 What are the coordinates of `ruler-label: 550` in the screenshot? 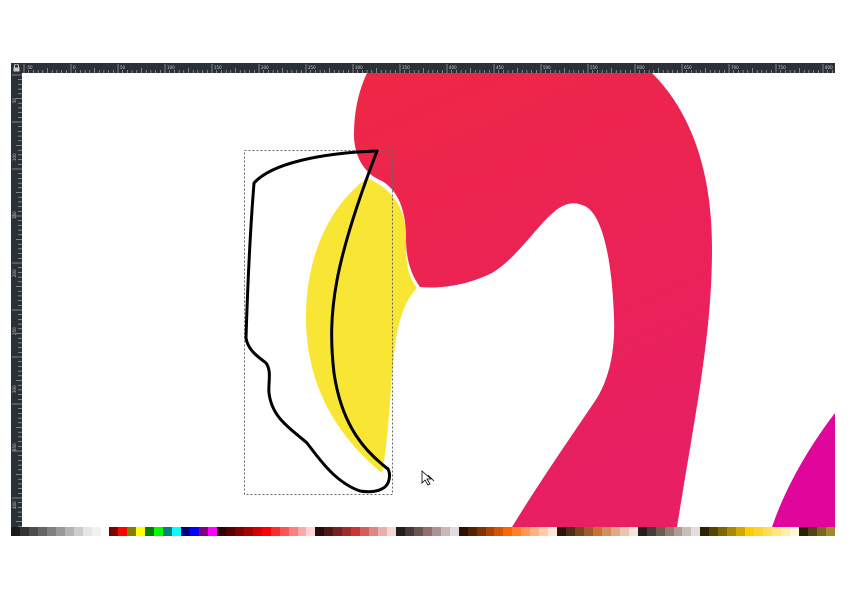 It's located at (594, 67).